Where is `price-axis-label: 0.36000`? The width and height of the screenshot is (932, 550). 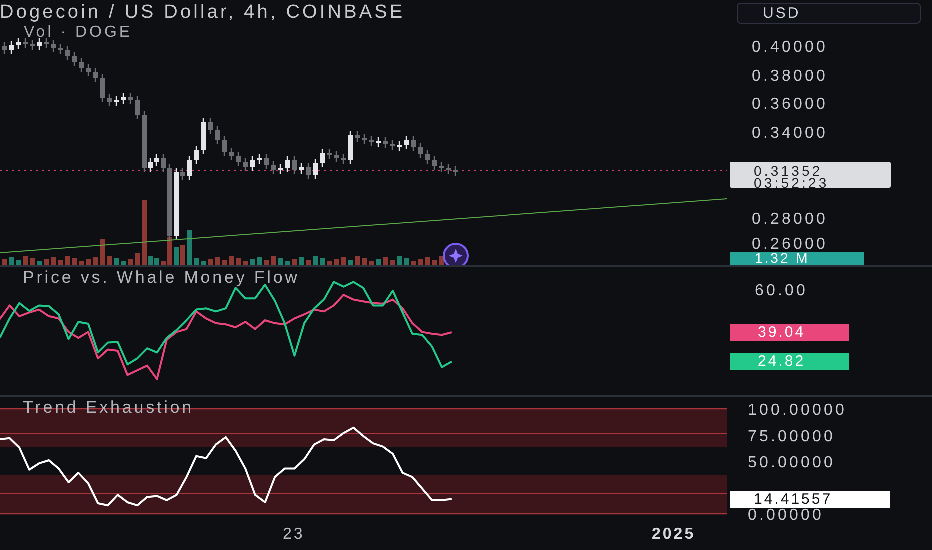 price-axis-label: 0.36000 is located at coordinates (790, 104).